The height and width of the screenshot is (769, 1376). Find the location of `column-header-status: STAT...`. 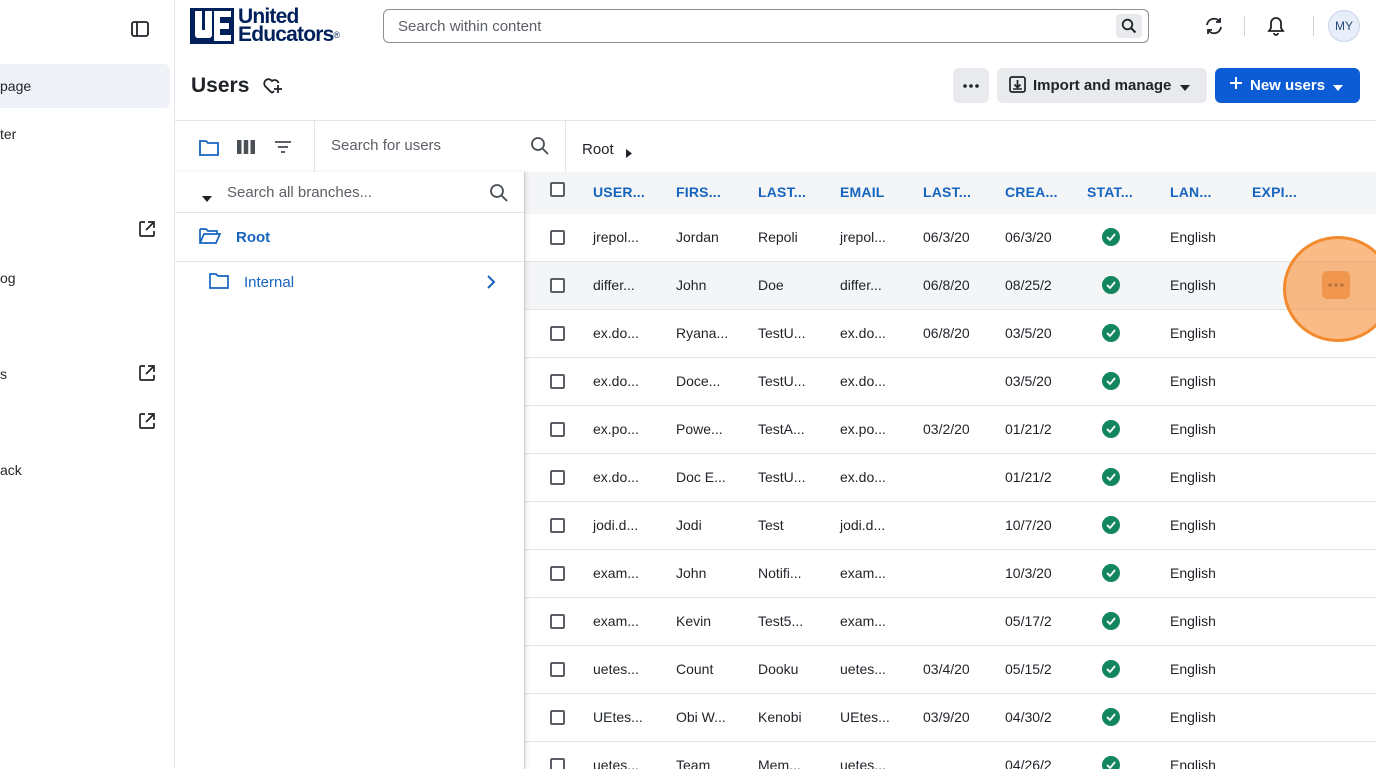

column-header-status: STAT... is located at coordinates (1110, 192).